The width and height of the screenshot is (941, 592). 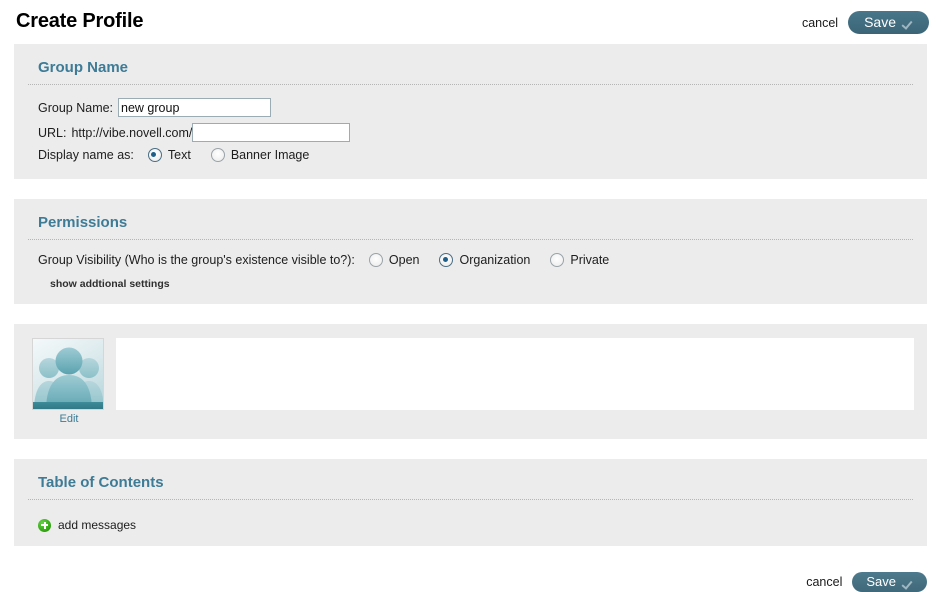 What do you see at coordinates (470, 502) in the screenshot?
I see `table-of-contents-panel: Table of Contents add messages` at bounding box center [470, 502].